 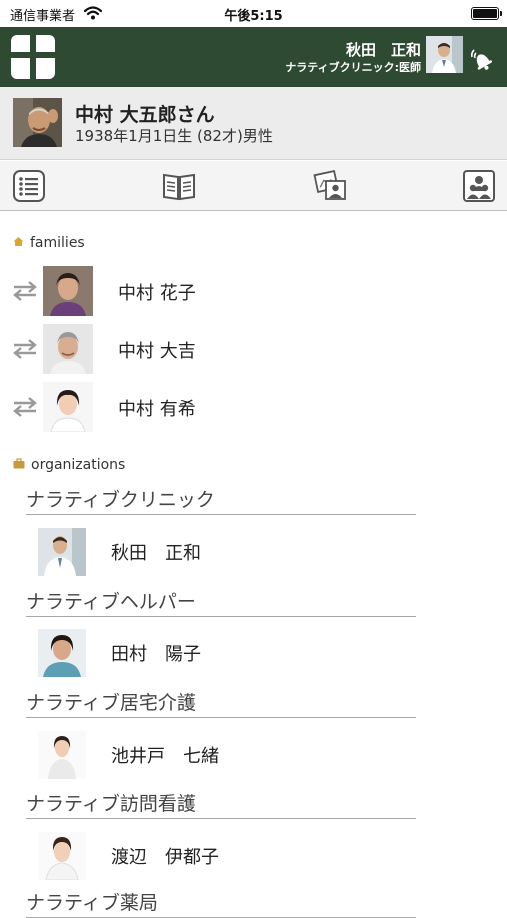 I want to click on organization-member-row: 田村 陽子, so click(x=253, y=655).